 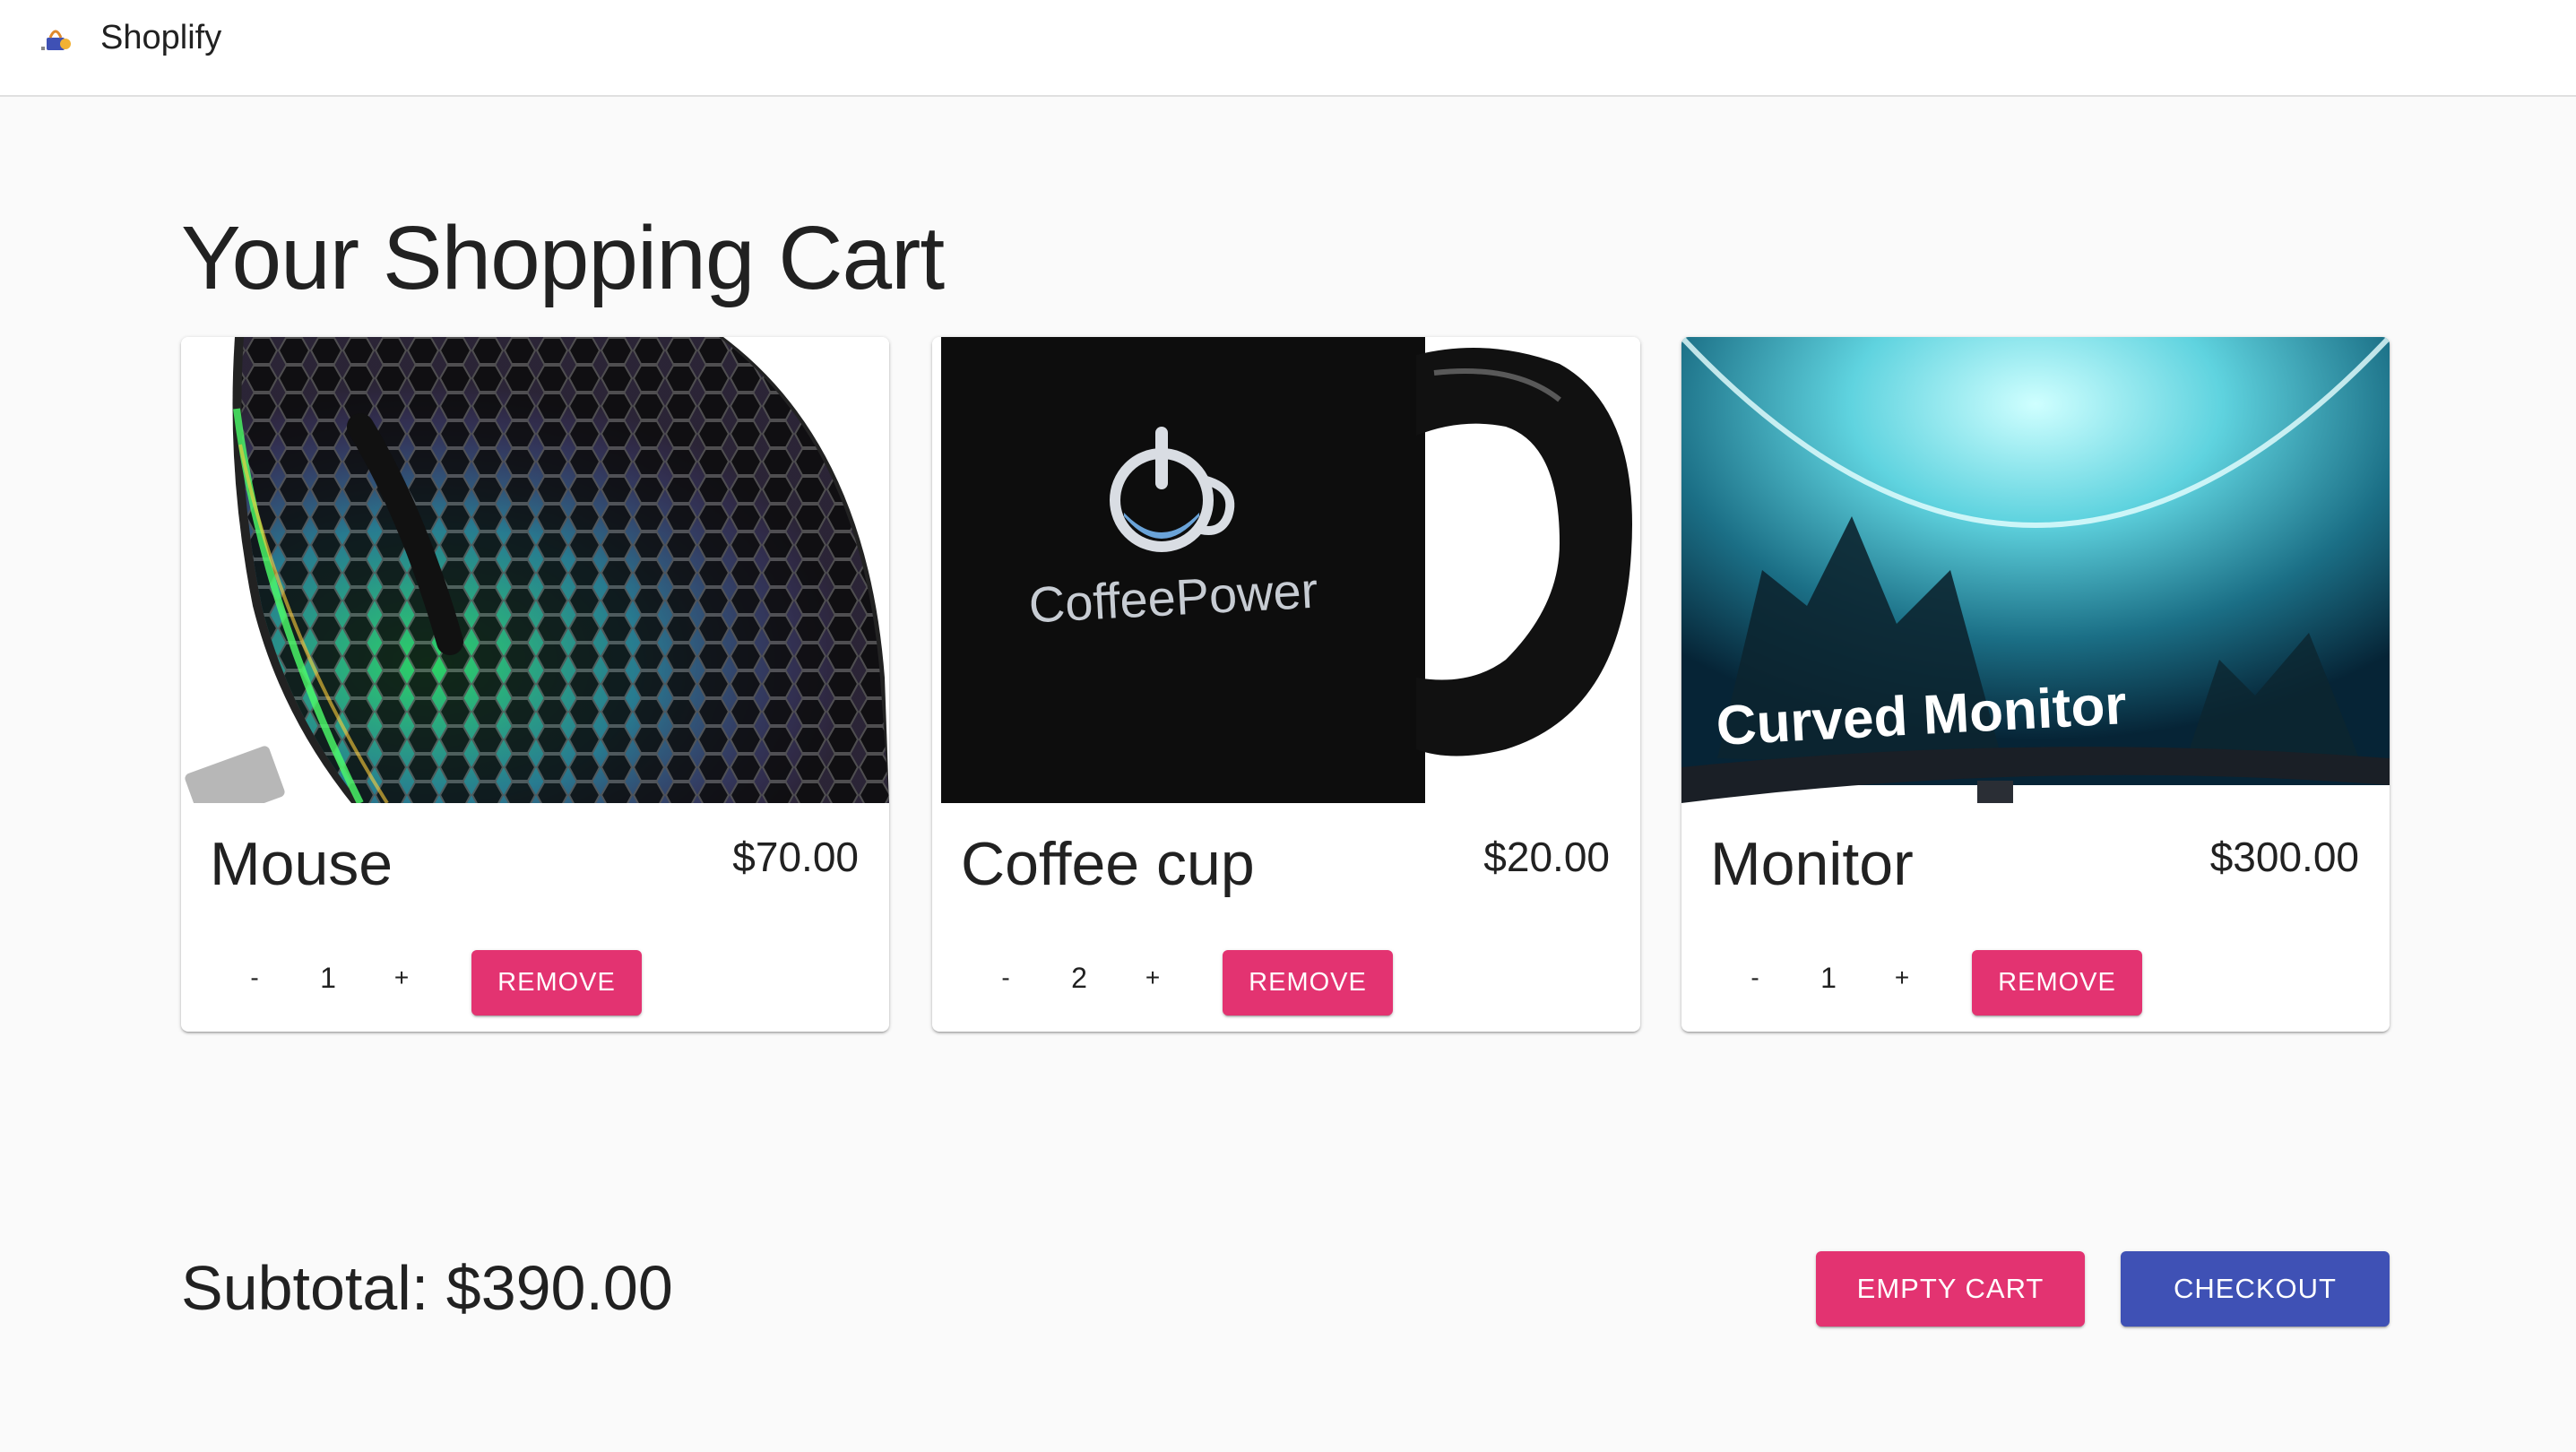 I want to click on product-image-mouse, so click(x=535, y=570).